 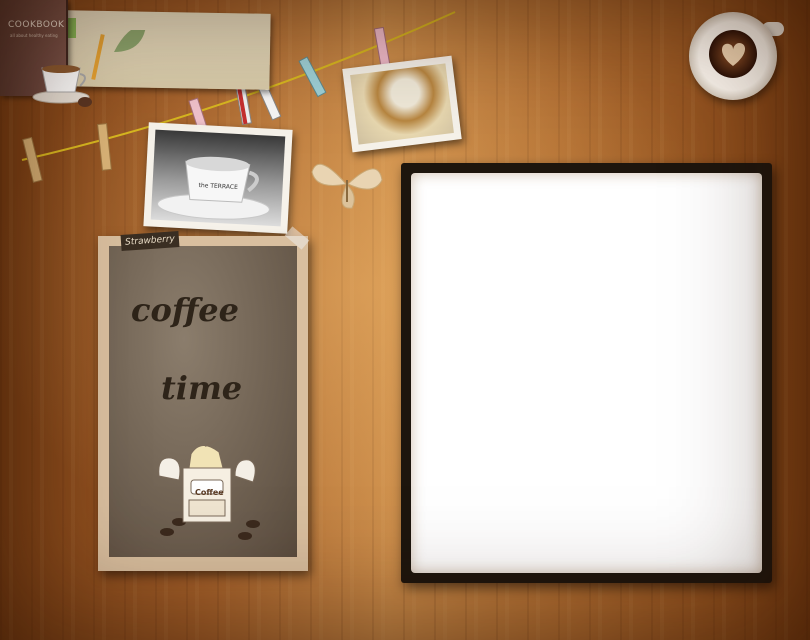 I want to click on note-decorations, so click(x=89, y=68).